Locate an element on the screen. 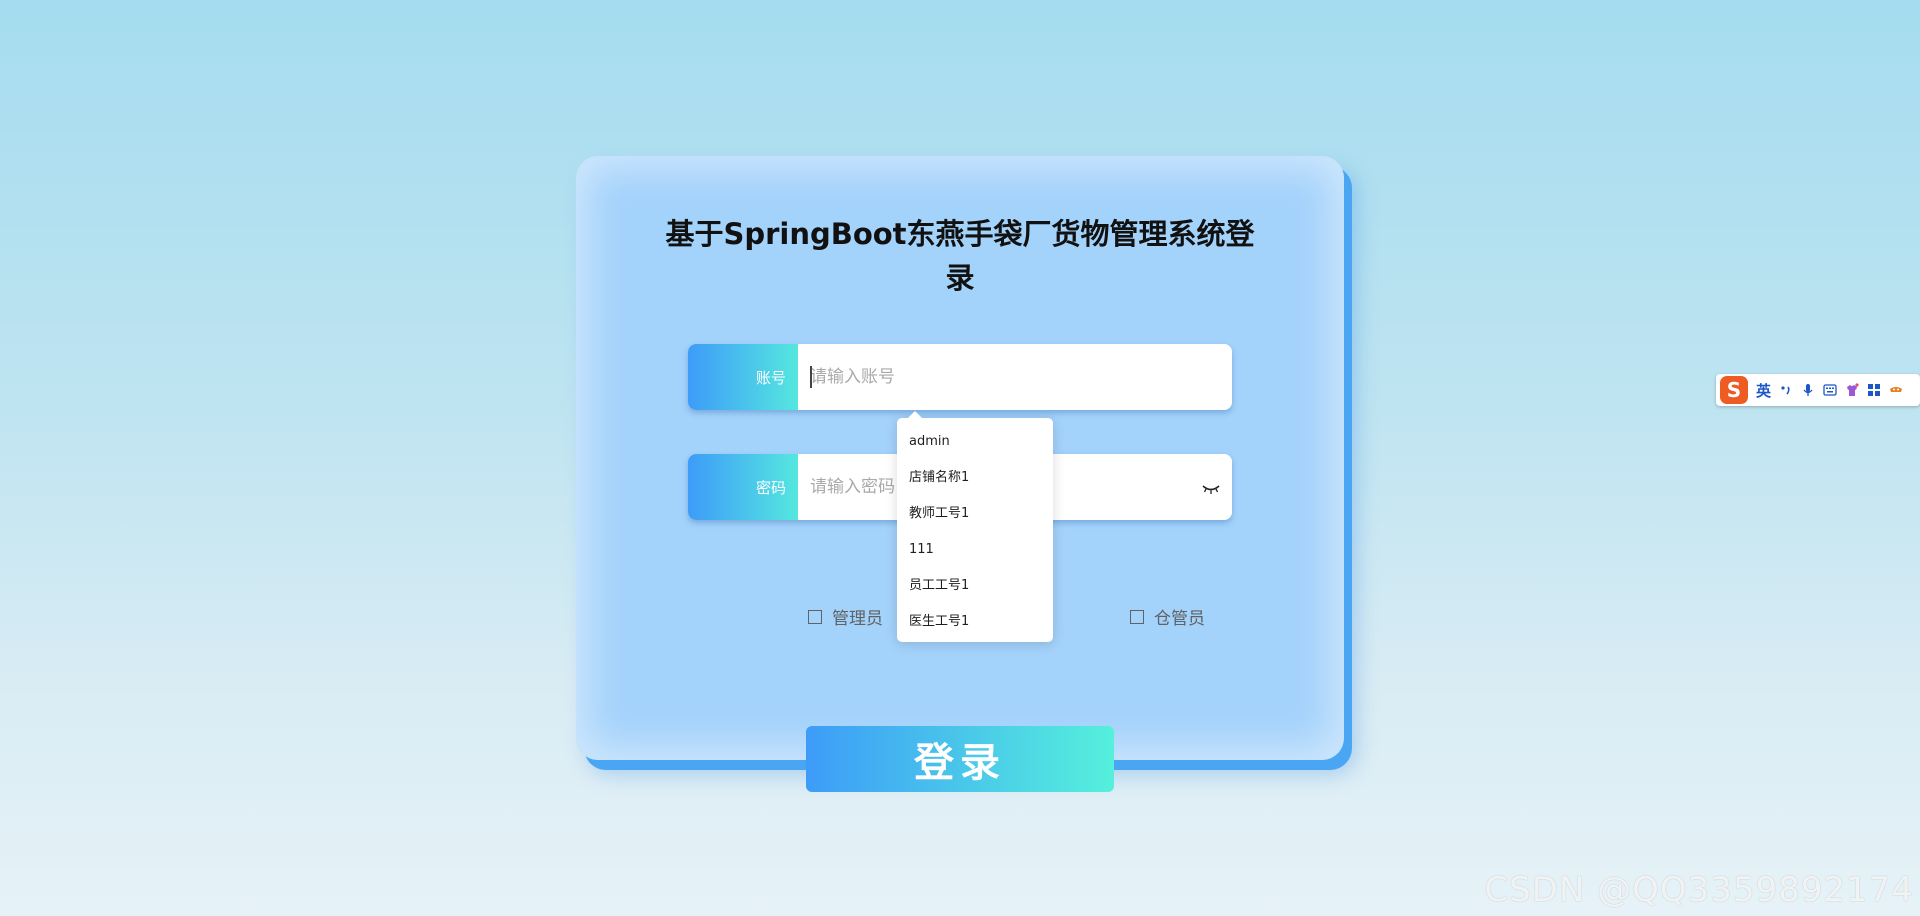  password-label: 密码 is located at coordinates (743, 487).